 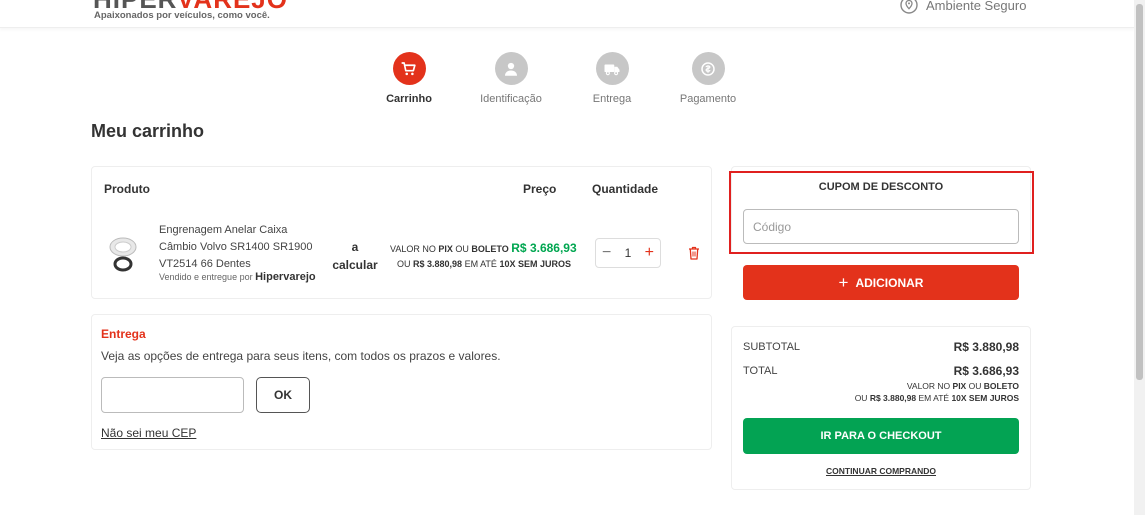 What do you see at coordinates (772, 347) in the screenshot?
I see `subtotal-label: SUBTOTAL` at bounding box center [772, 347].